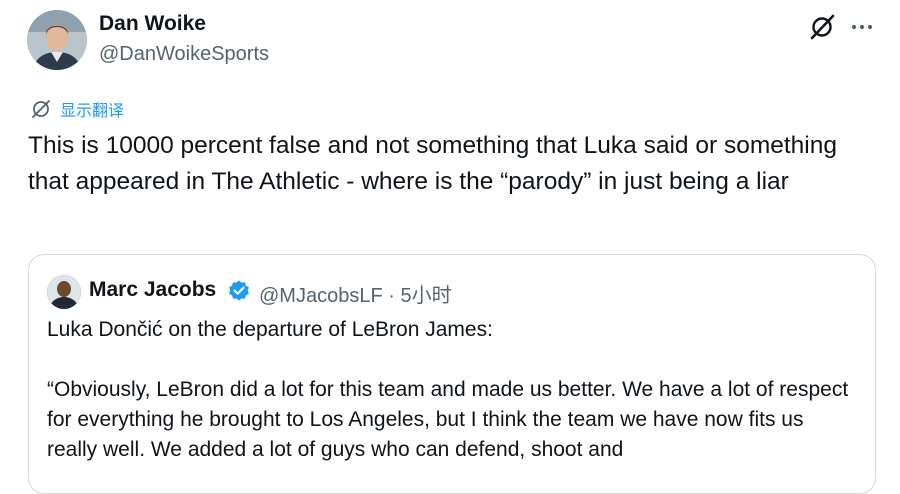  What do you see at coordinates (184, 54) in the screenshot?
I see `author-handle: @DanWoikeSports` at bounding box center [184, 54].